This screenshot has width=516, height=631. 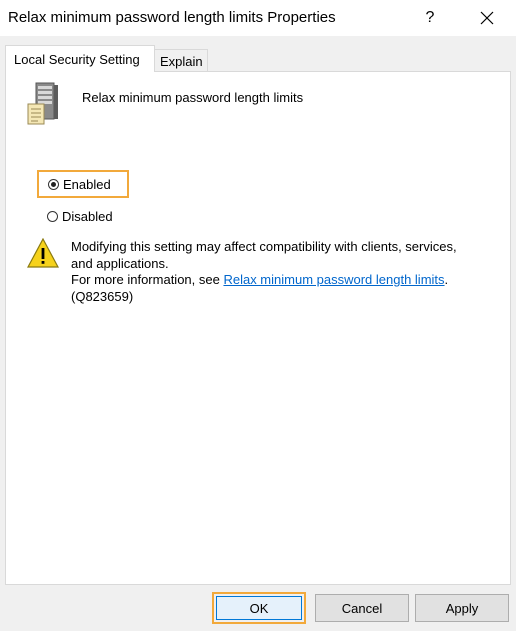 I want to click on policy-help-link: Relax minimum password length limits, so click(x=333, y=279).